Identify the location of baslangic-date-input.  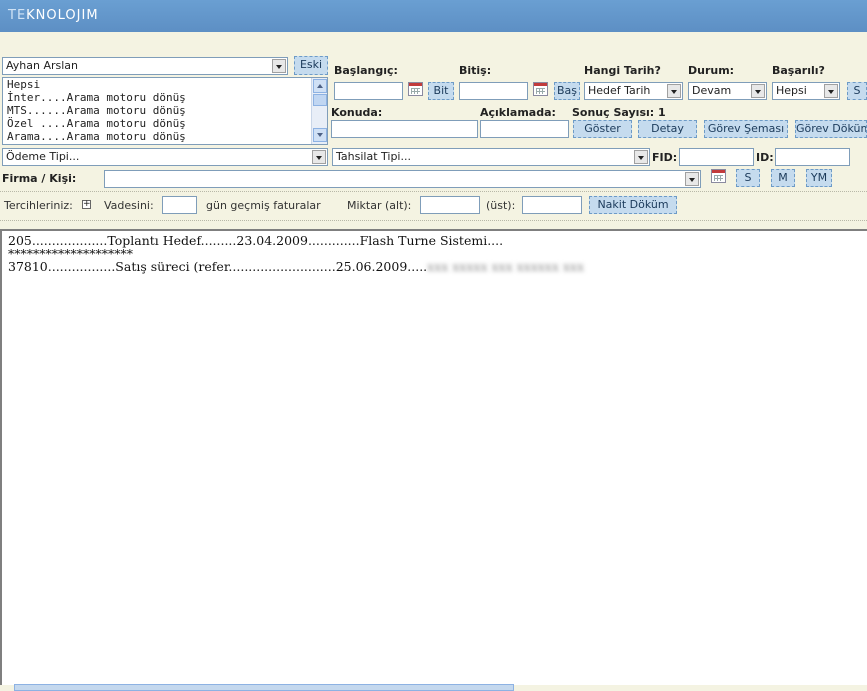
(368, 91).